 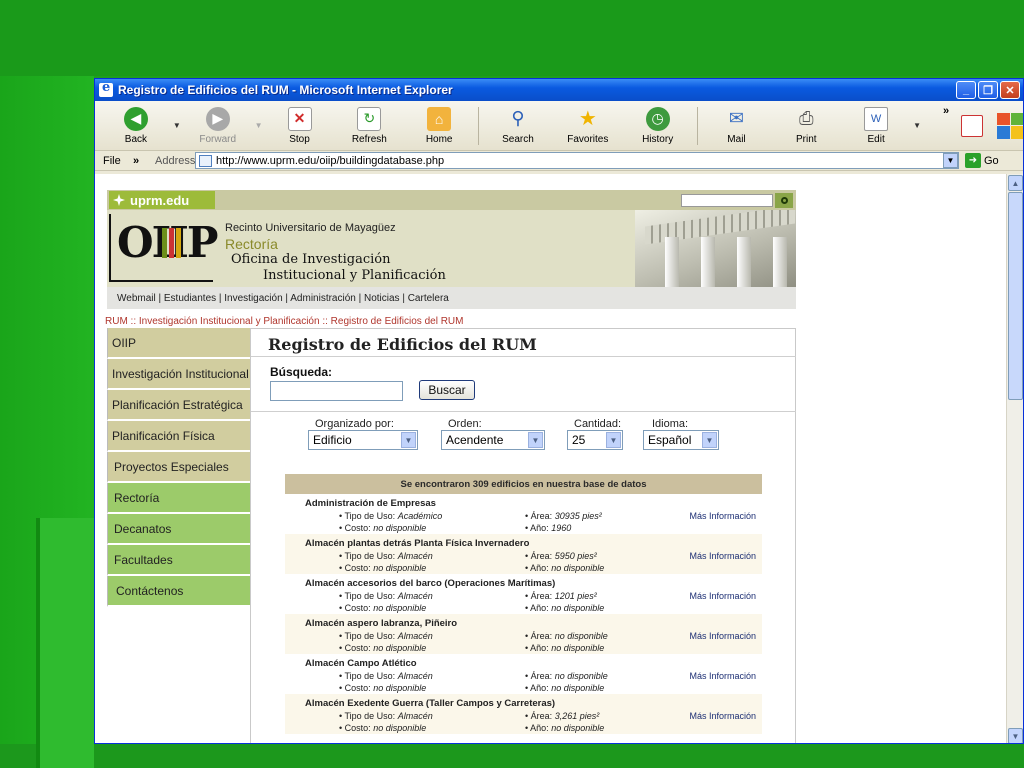 What do you see at coordinates (1015, 296) in the screenshot?
I see `scroll-thumb` at bounding box center [1015, 296].